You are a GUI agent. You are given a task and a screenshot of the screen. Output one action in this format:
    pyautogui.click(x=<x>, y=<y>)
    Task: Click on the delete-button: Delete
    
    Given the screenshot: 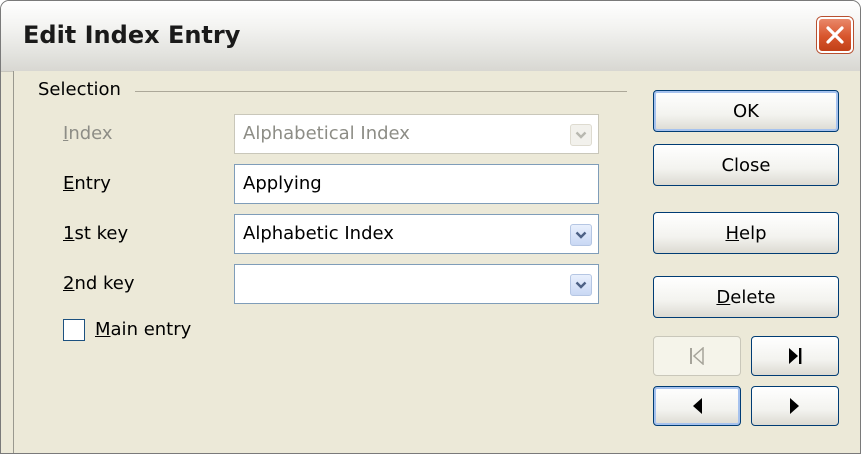 What is the action you would take?
    pyautogui.click(x=746, y=297)
    